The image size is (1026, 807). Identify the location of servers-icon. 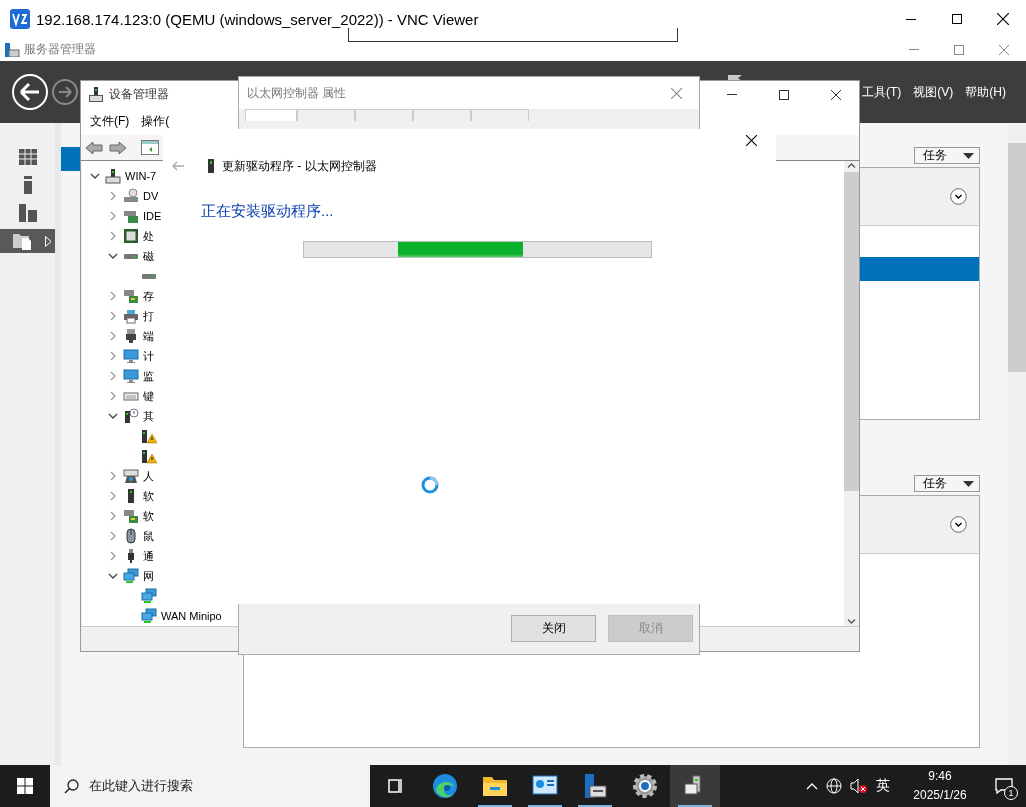
(27, 213).